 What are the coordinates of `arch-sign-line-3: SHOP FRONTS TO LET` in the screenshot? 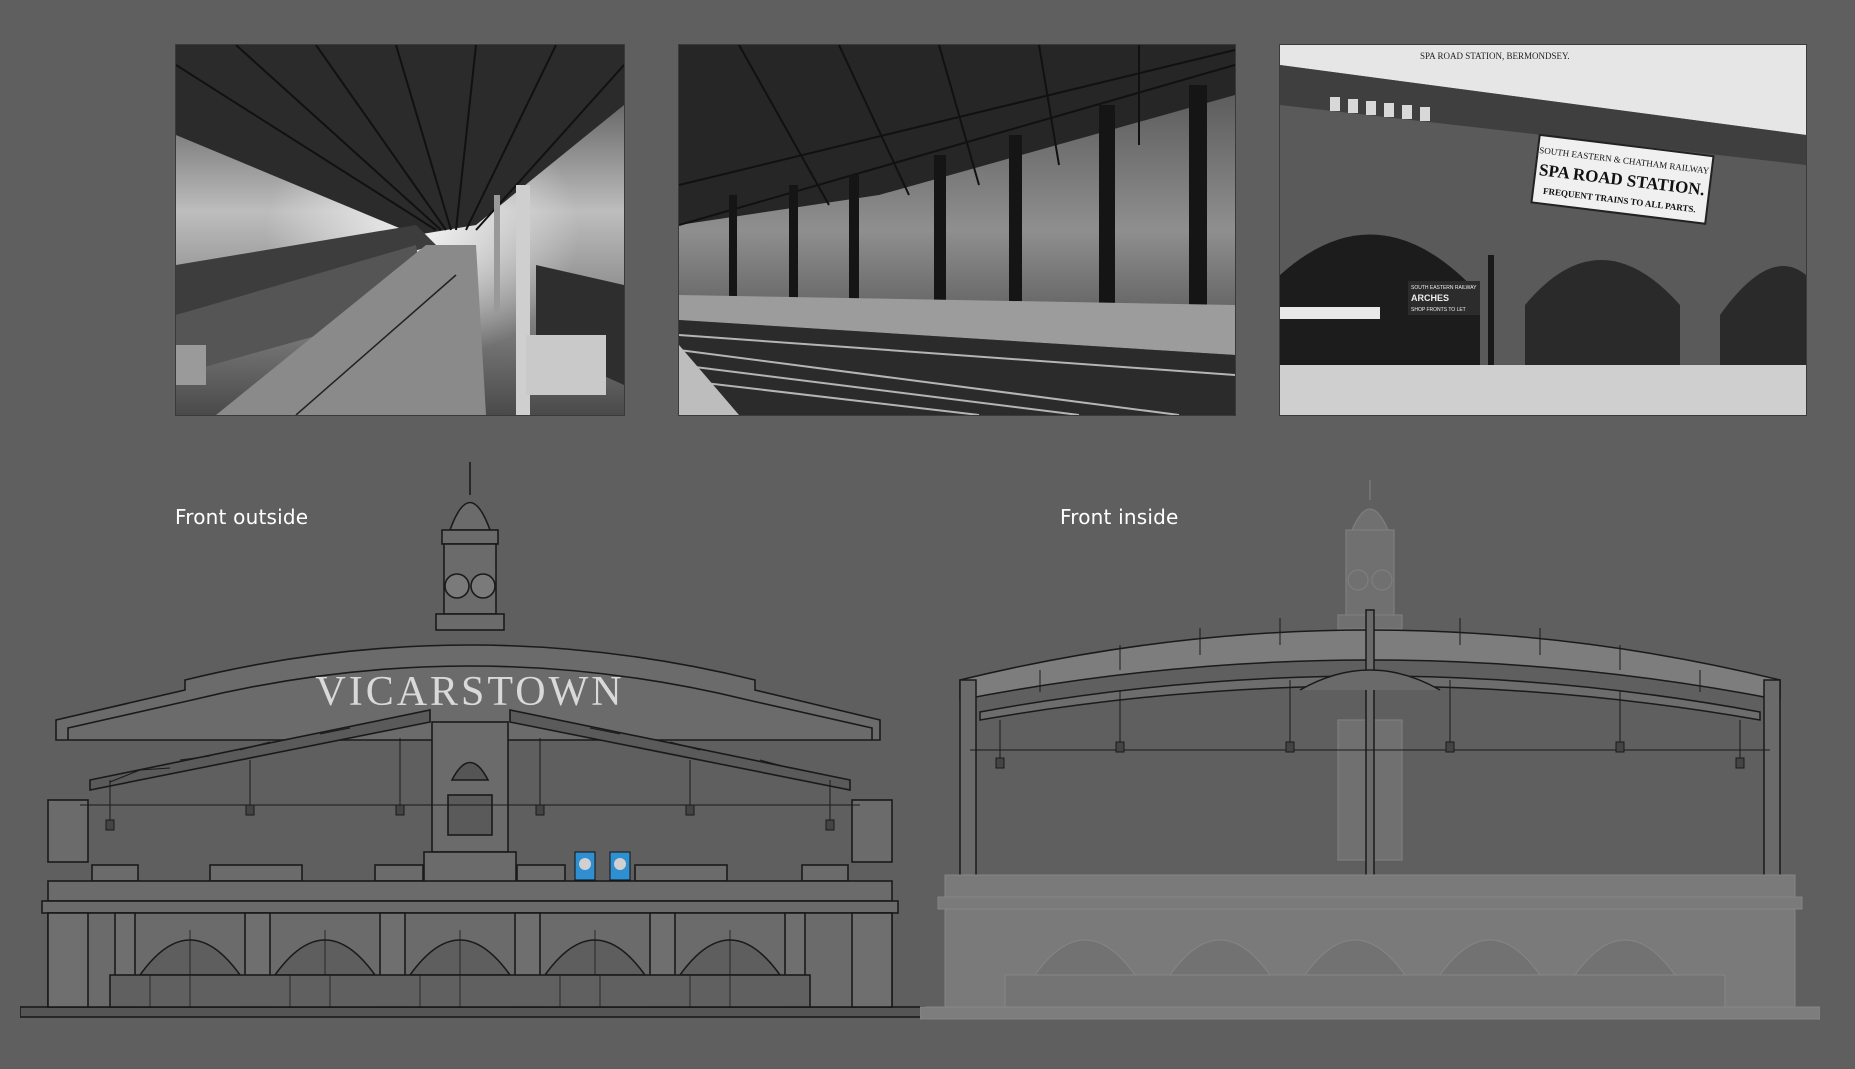 It's located at (1438, 310).